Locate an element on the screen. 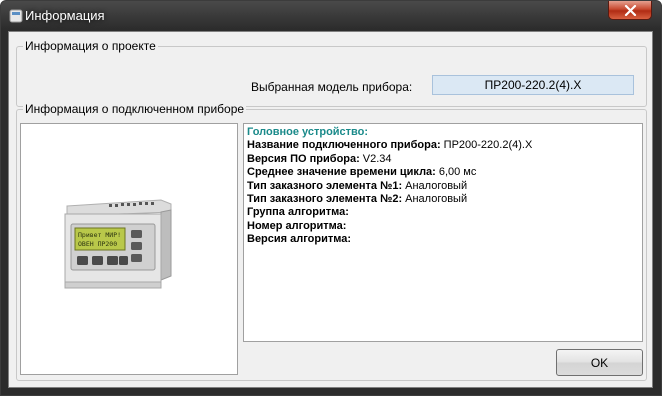 The height and width of the screenshot is (396, 662). project-info-group-label: Информация о проекте is located at coordinates (90, 46).